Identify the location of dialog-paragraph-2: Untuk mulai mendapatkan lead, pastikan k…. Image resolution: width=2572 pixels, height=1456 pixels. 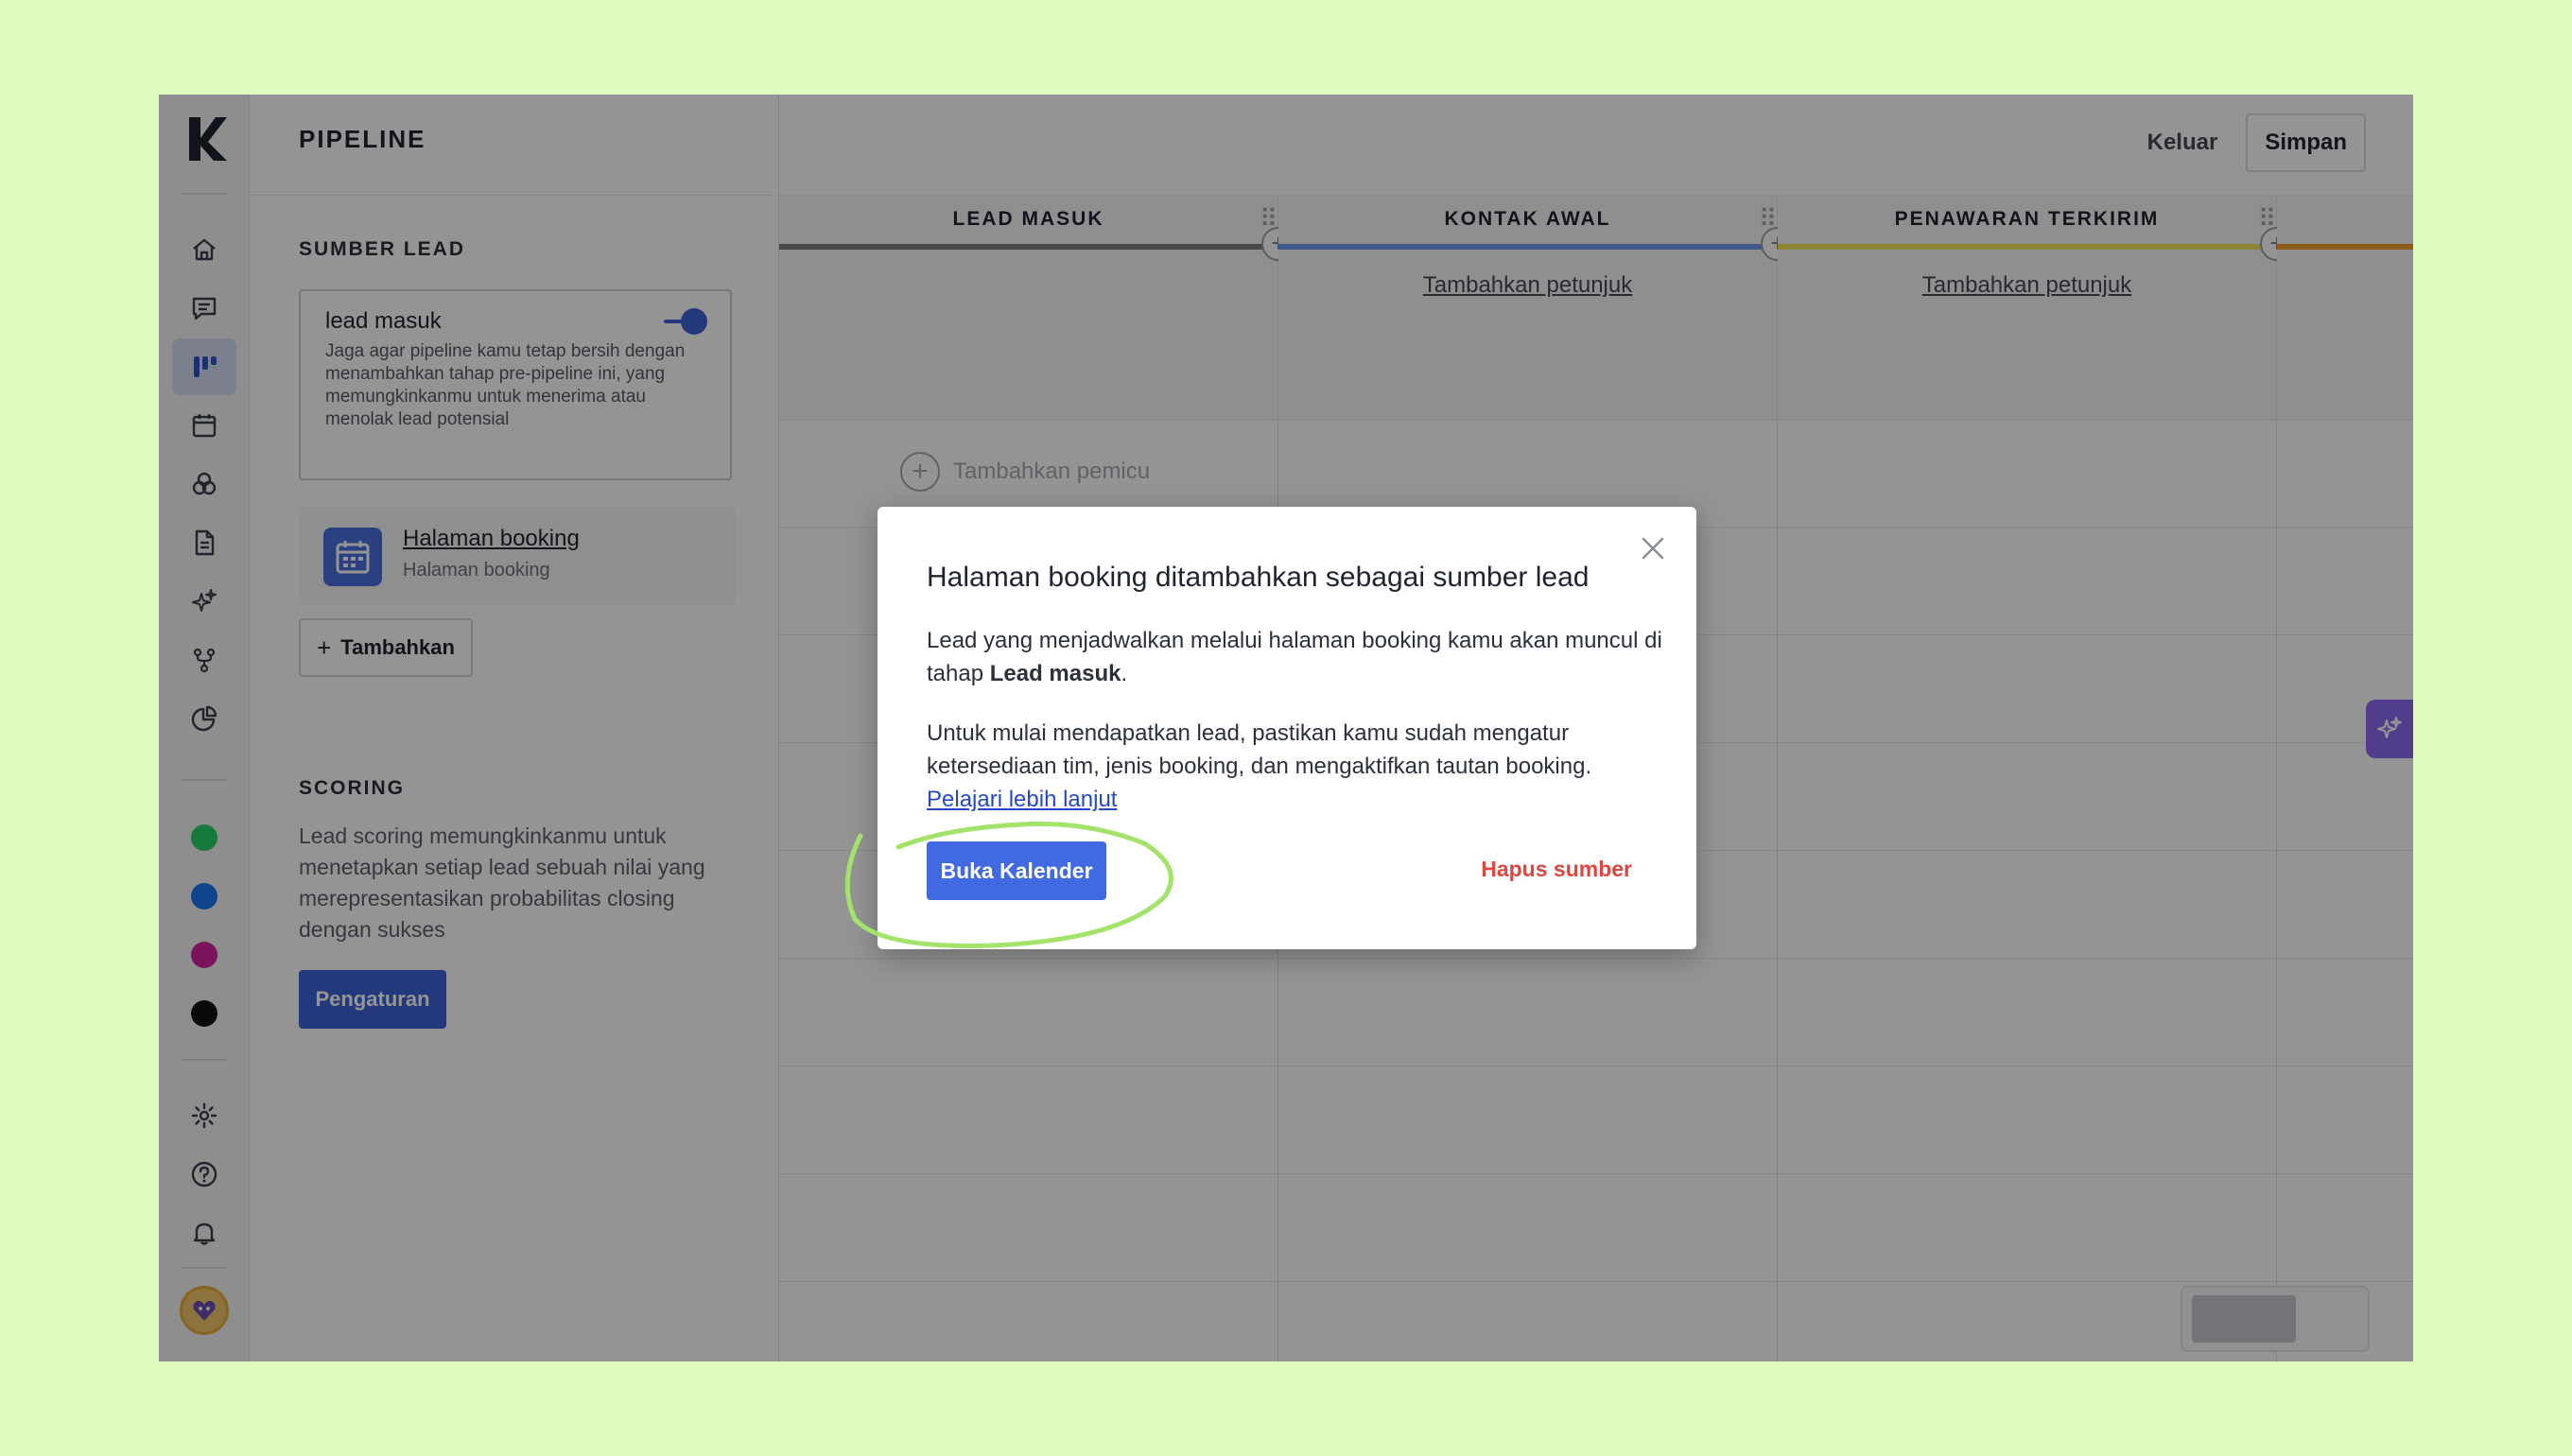
(1259, 766).